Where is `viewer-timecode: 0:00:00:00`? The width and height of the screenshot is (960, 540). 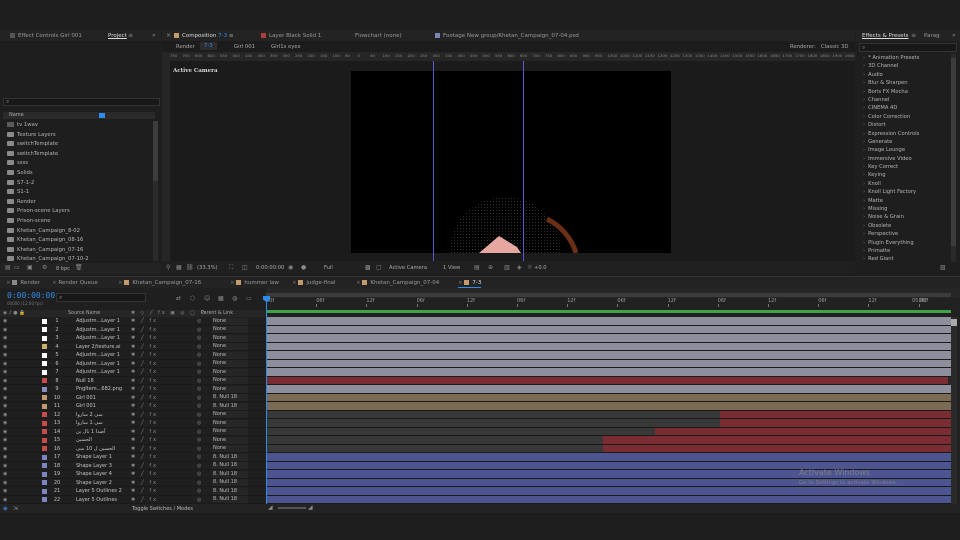
viewer-timecode: 0:00:00:00 is located at coordinates (270, 268).